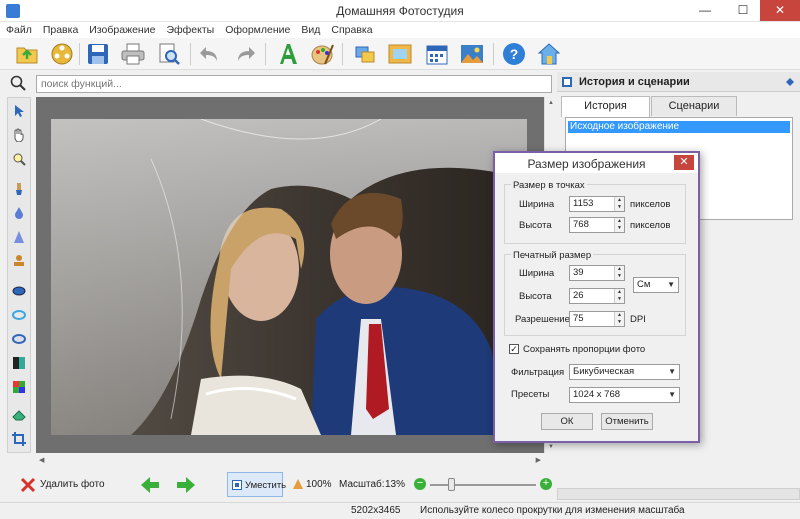 Image resolution: width=800 pixels, height=519 pixels. What do you see at coordinates (546, 484) in the screenshot?
I see `zoom-in-button: +` at bounding box center [546, 484].